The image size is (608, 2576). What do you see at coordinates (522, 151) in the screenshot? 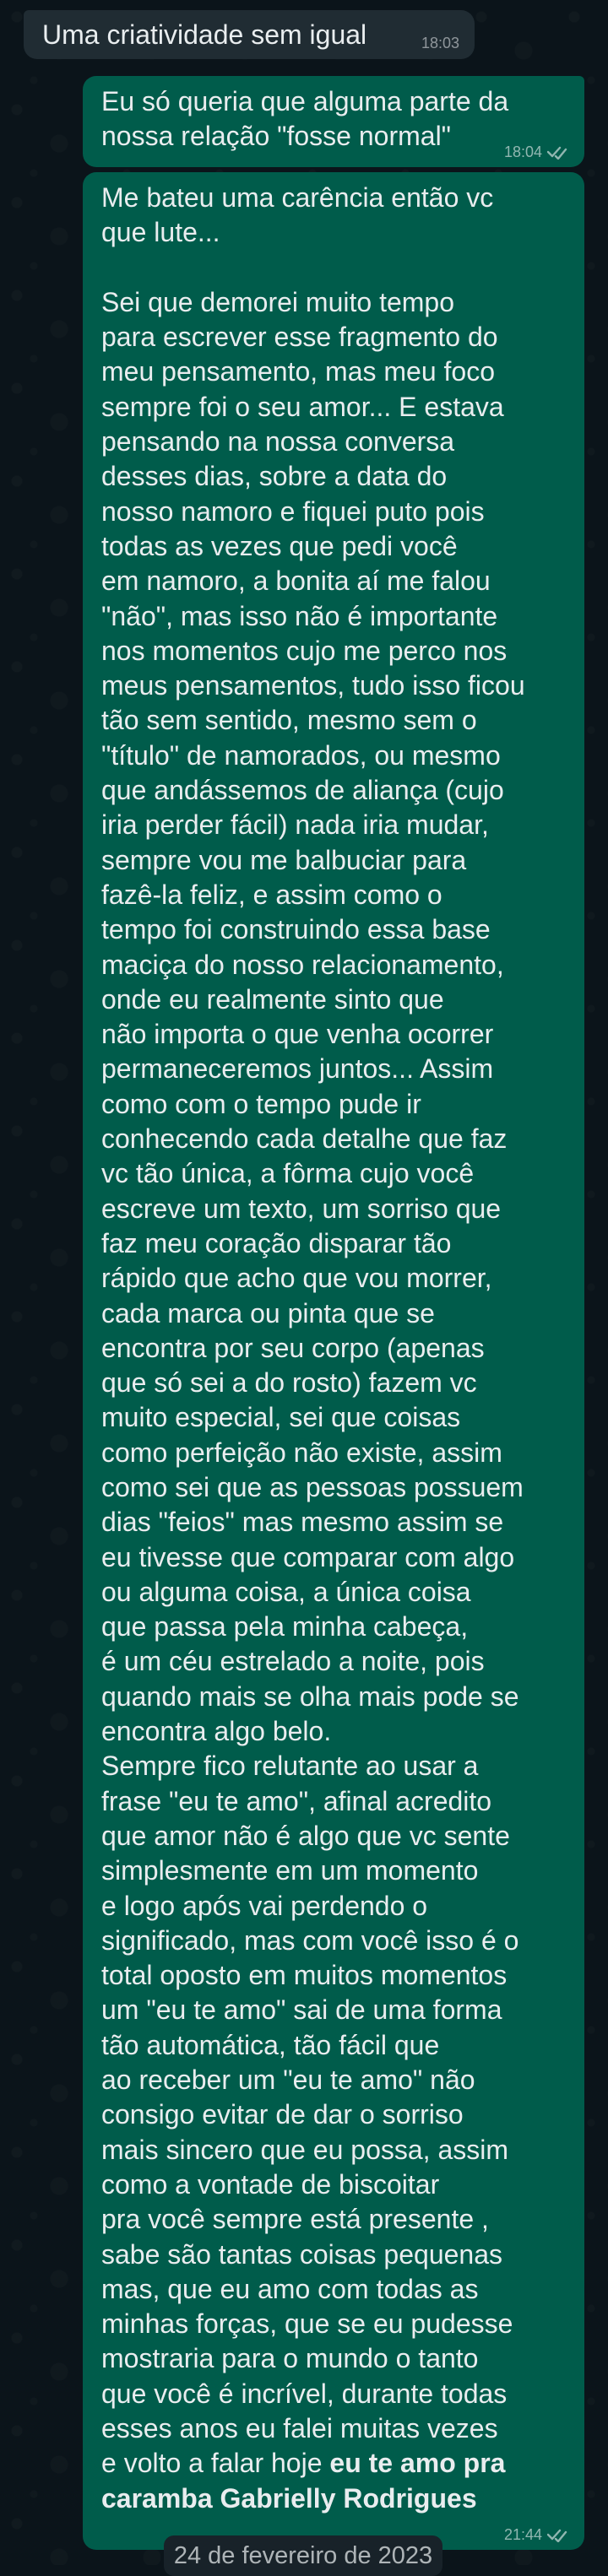
I see `message-time: 18:04` at bounding box center [522, 151].